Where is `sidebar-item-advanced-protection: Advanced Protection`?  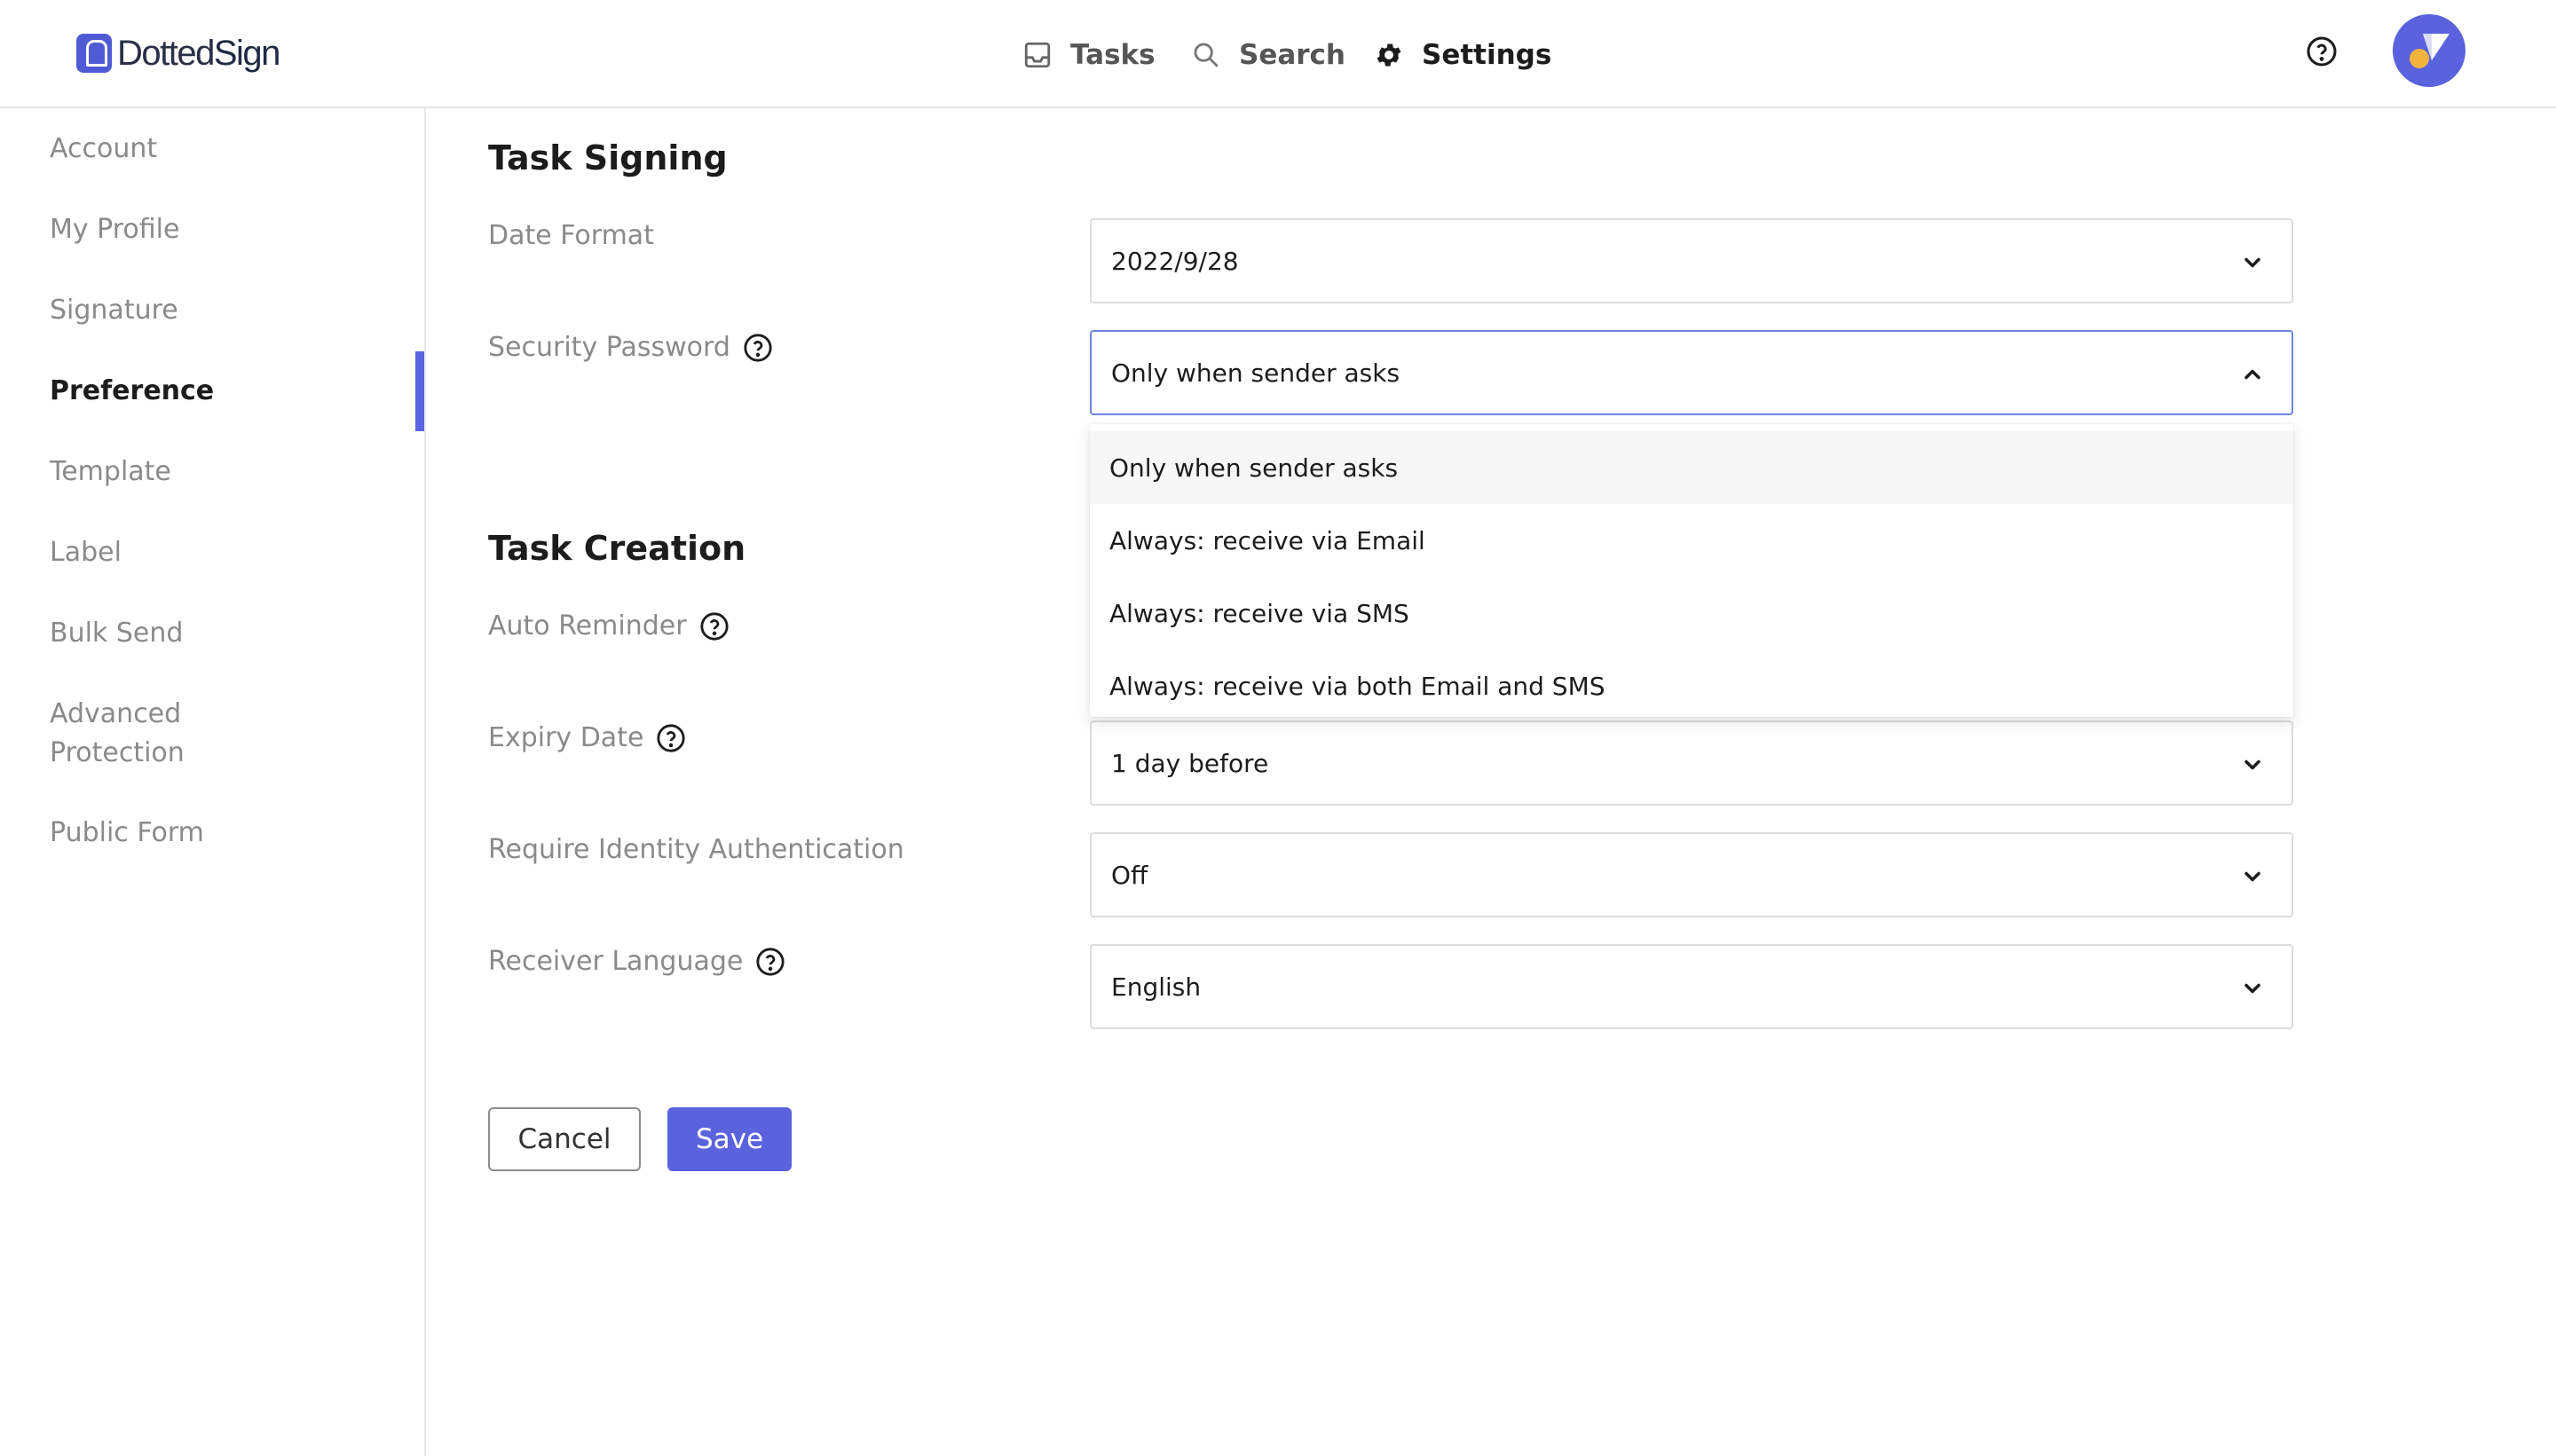
sidebar-item-advanced-protection: Advanced Protection is located at coordinates (117, 734).